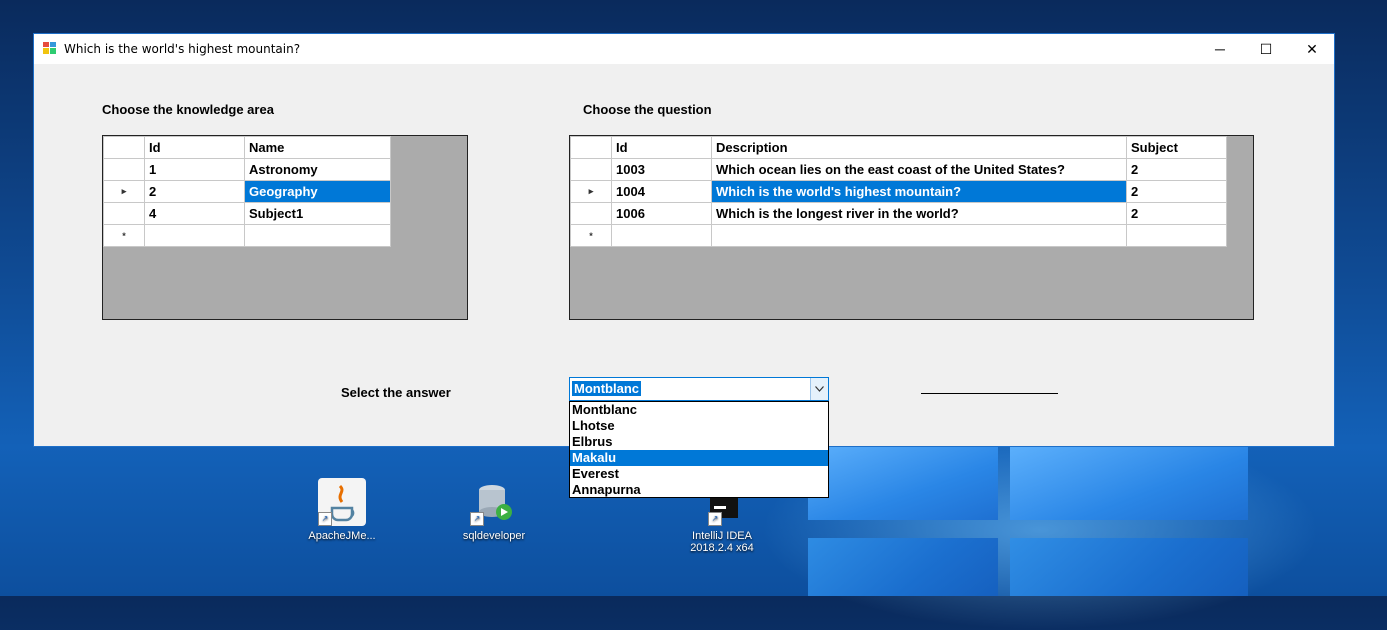  Describe the element at coordinates (722, 548) in the screenshot. I see `desktop-icon-label-line2: 2018.2.4 x64` at that location.